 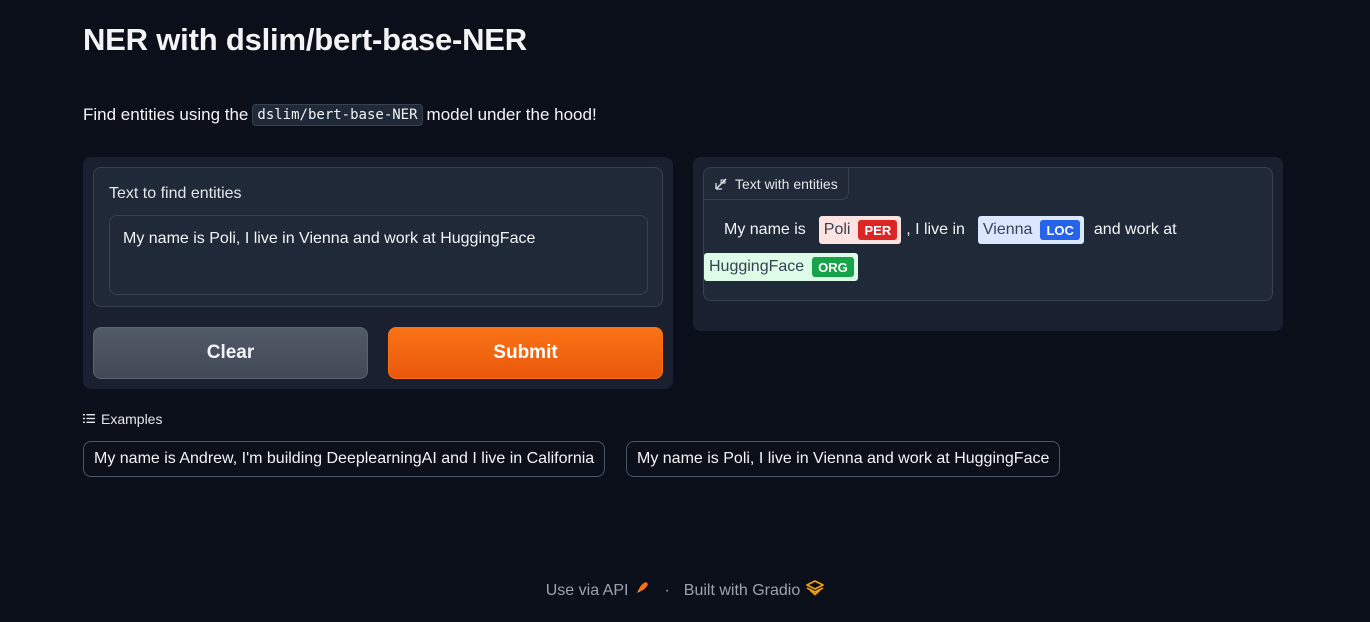 I want to click on entity-span-loc: Vienna LOC, so click(x=1030, y=230).